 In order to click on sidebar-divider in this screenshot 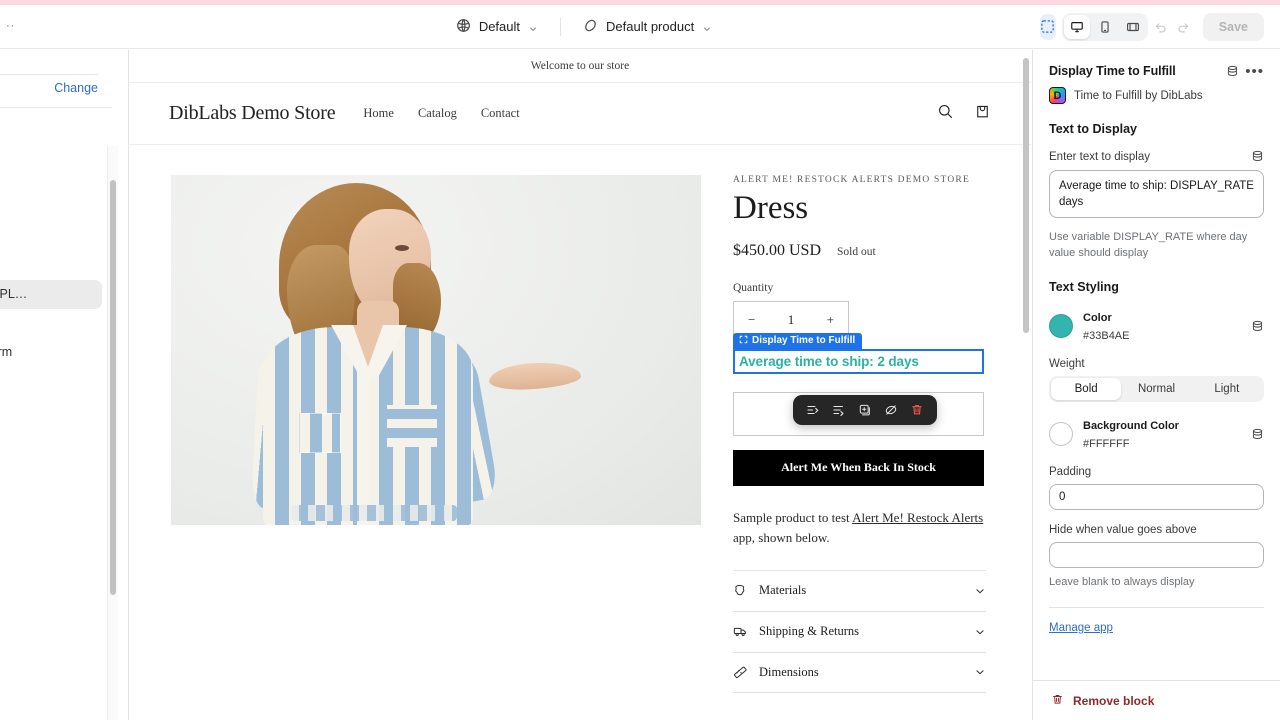, I will do `click(49, 74)`.